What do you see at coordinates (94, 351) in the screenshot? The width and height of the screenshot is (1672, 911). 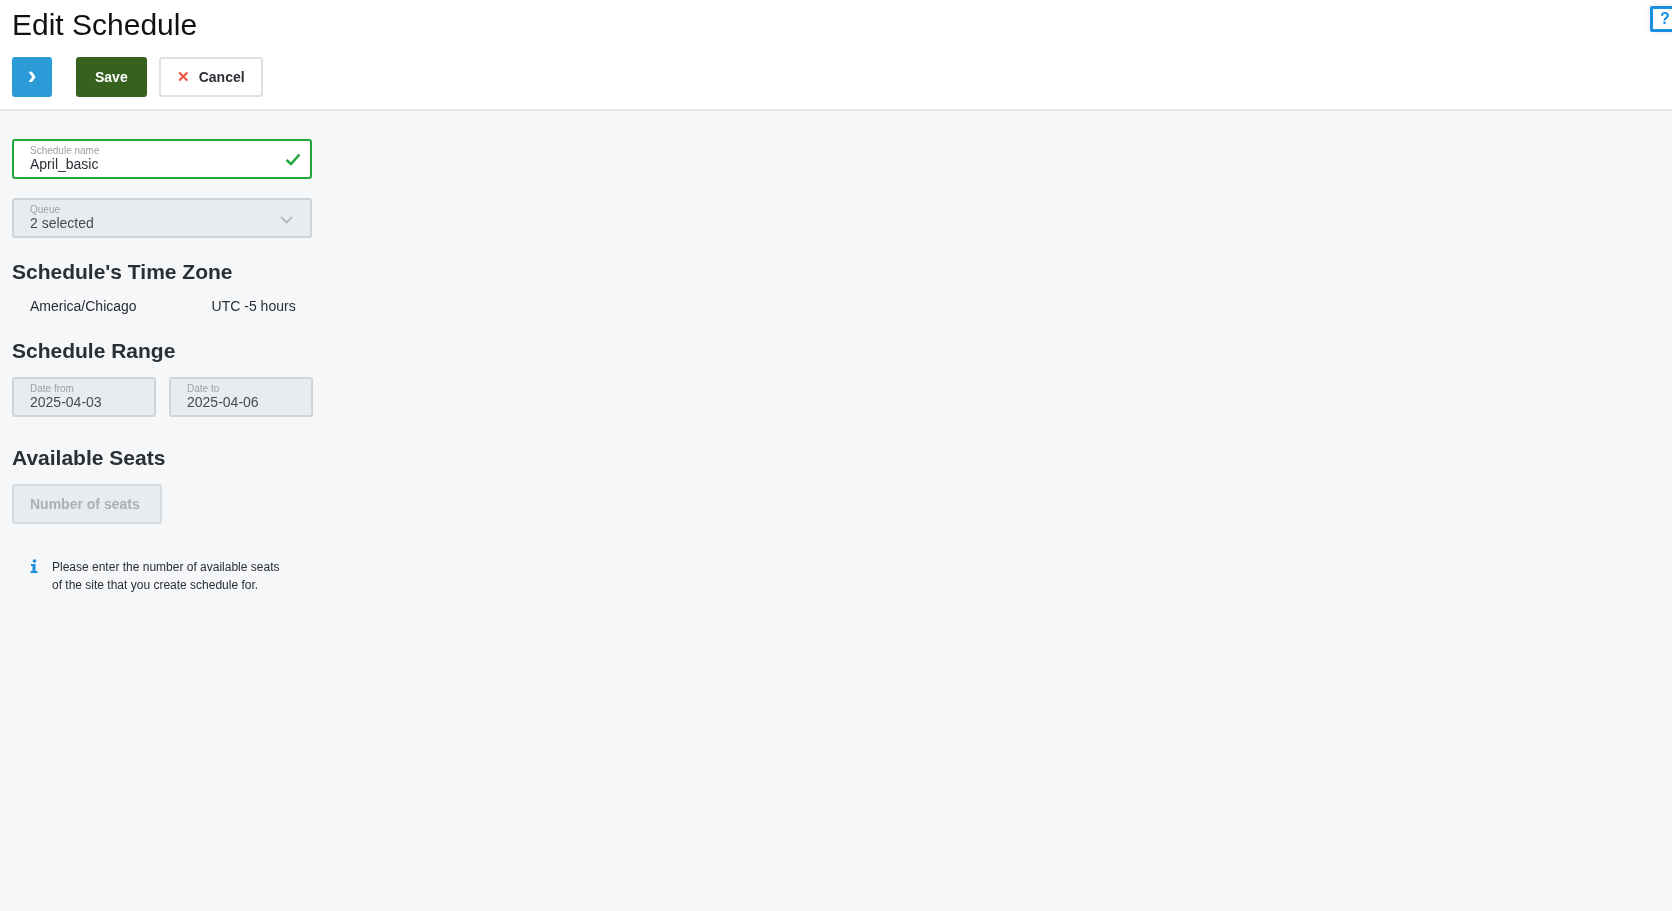 I see `section-heading: Schedule Range` at bounding box center [94, 351].